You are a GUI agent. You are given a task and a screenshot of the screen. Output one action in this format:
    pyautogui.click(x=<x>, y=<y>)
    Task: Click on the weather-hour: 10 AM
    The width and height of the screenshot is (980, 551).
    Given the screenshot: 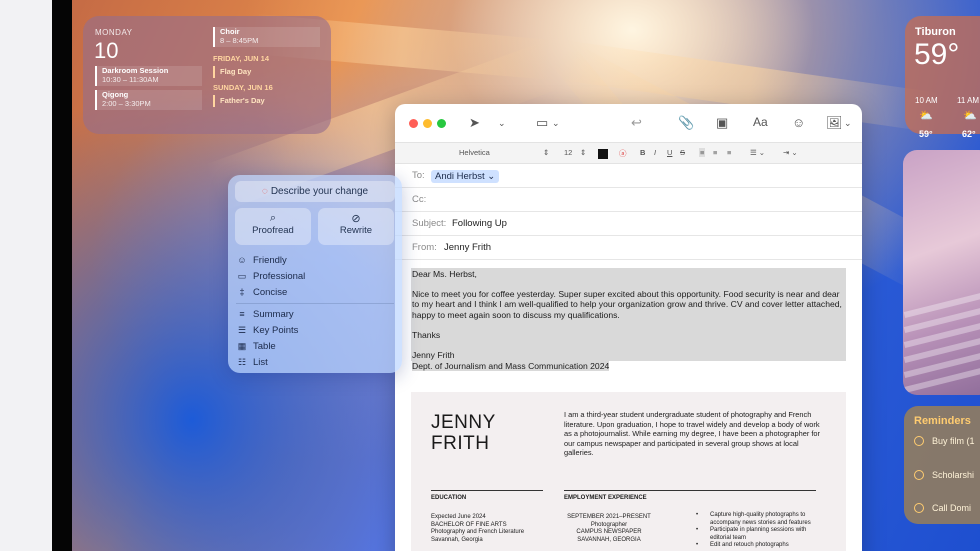 What is the action you would take?
    pyautogui.click(x=926, y=100)
    